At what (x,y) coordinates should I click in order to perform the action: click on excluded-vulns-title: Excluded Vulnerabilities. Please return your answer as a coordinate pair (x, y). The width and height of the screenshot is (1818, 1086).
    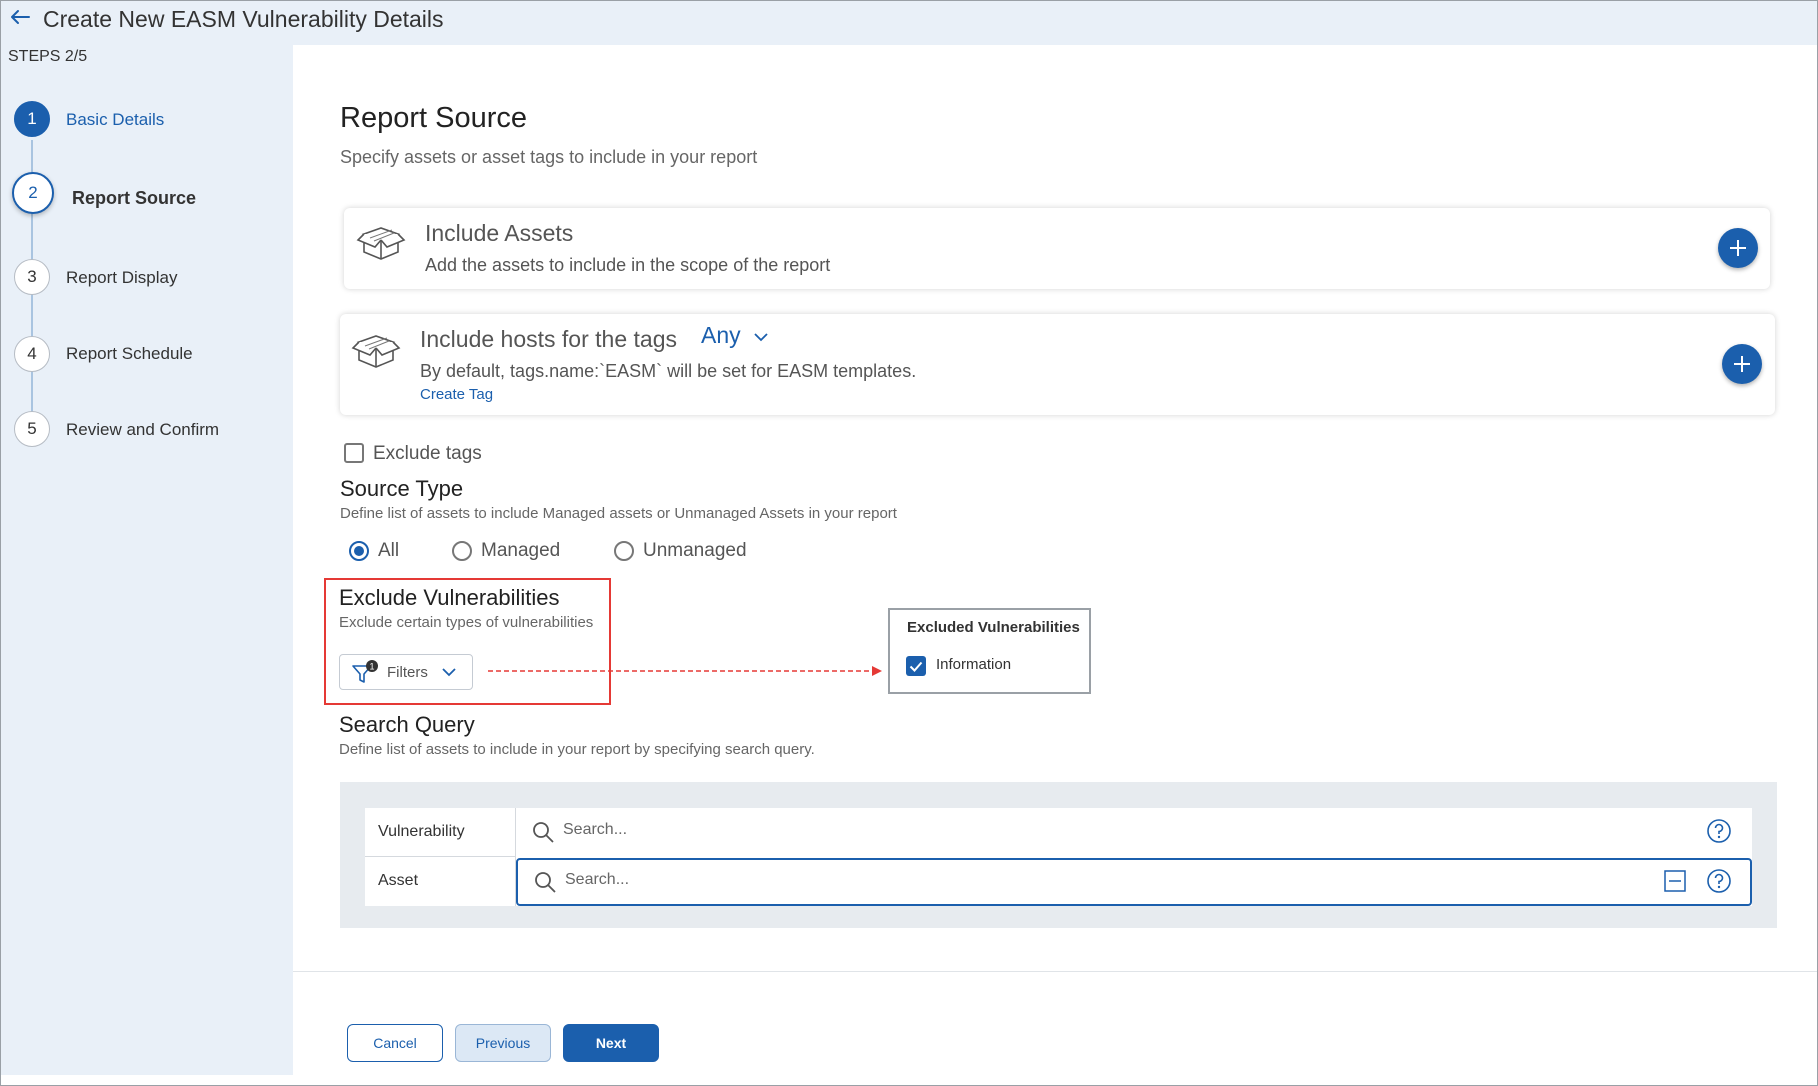
    Looking at the image, I should click on (993, 627).